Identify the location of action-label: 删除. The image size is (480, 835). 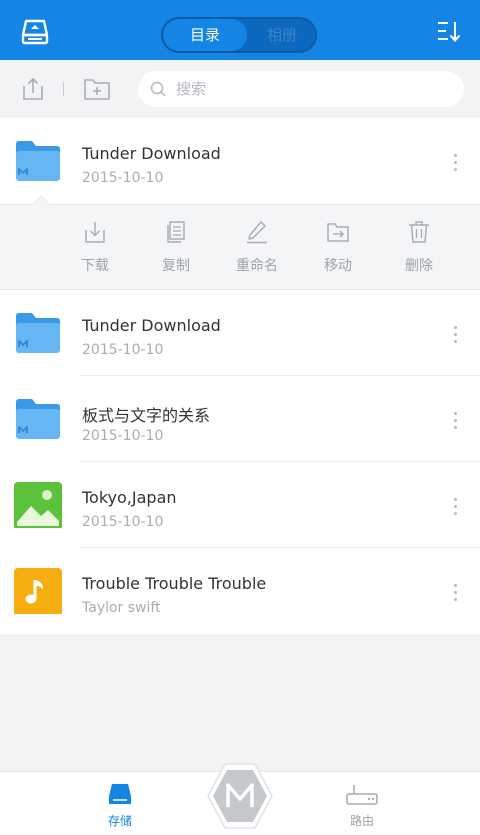
(419, 266).